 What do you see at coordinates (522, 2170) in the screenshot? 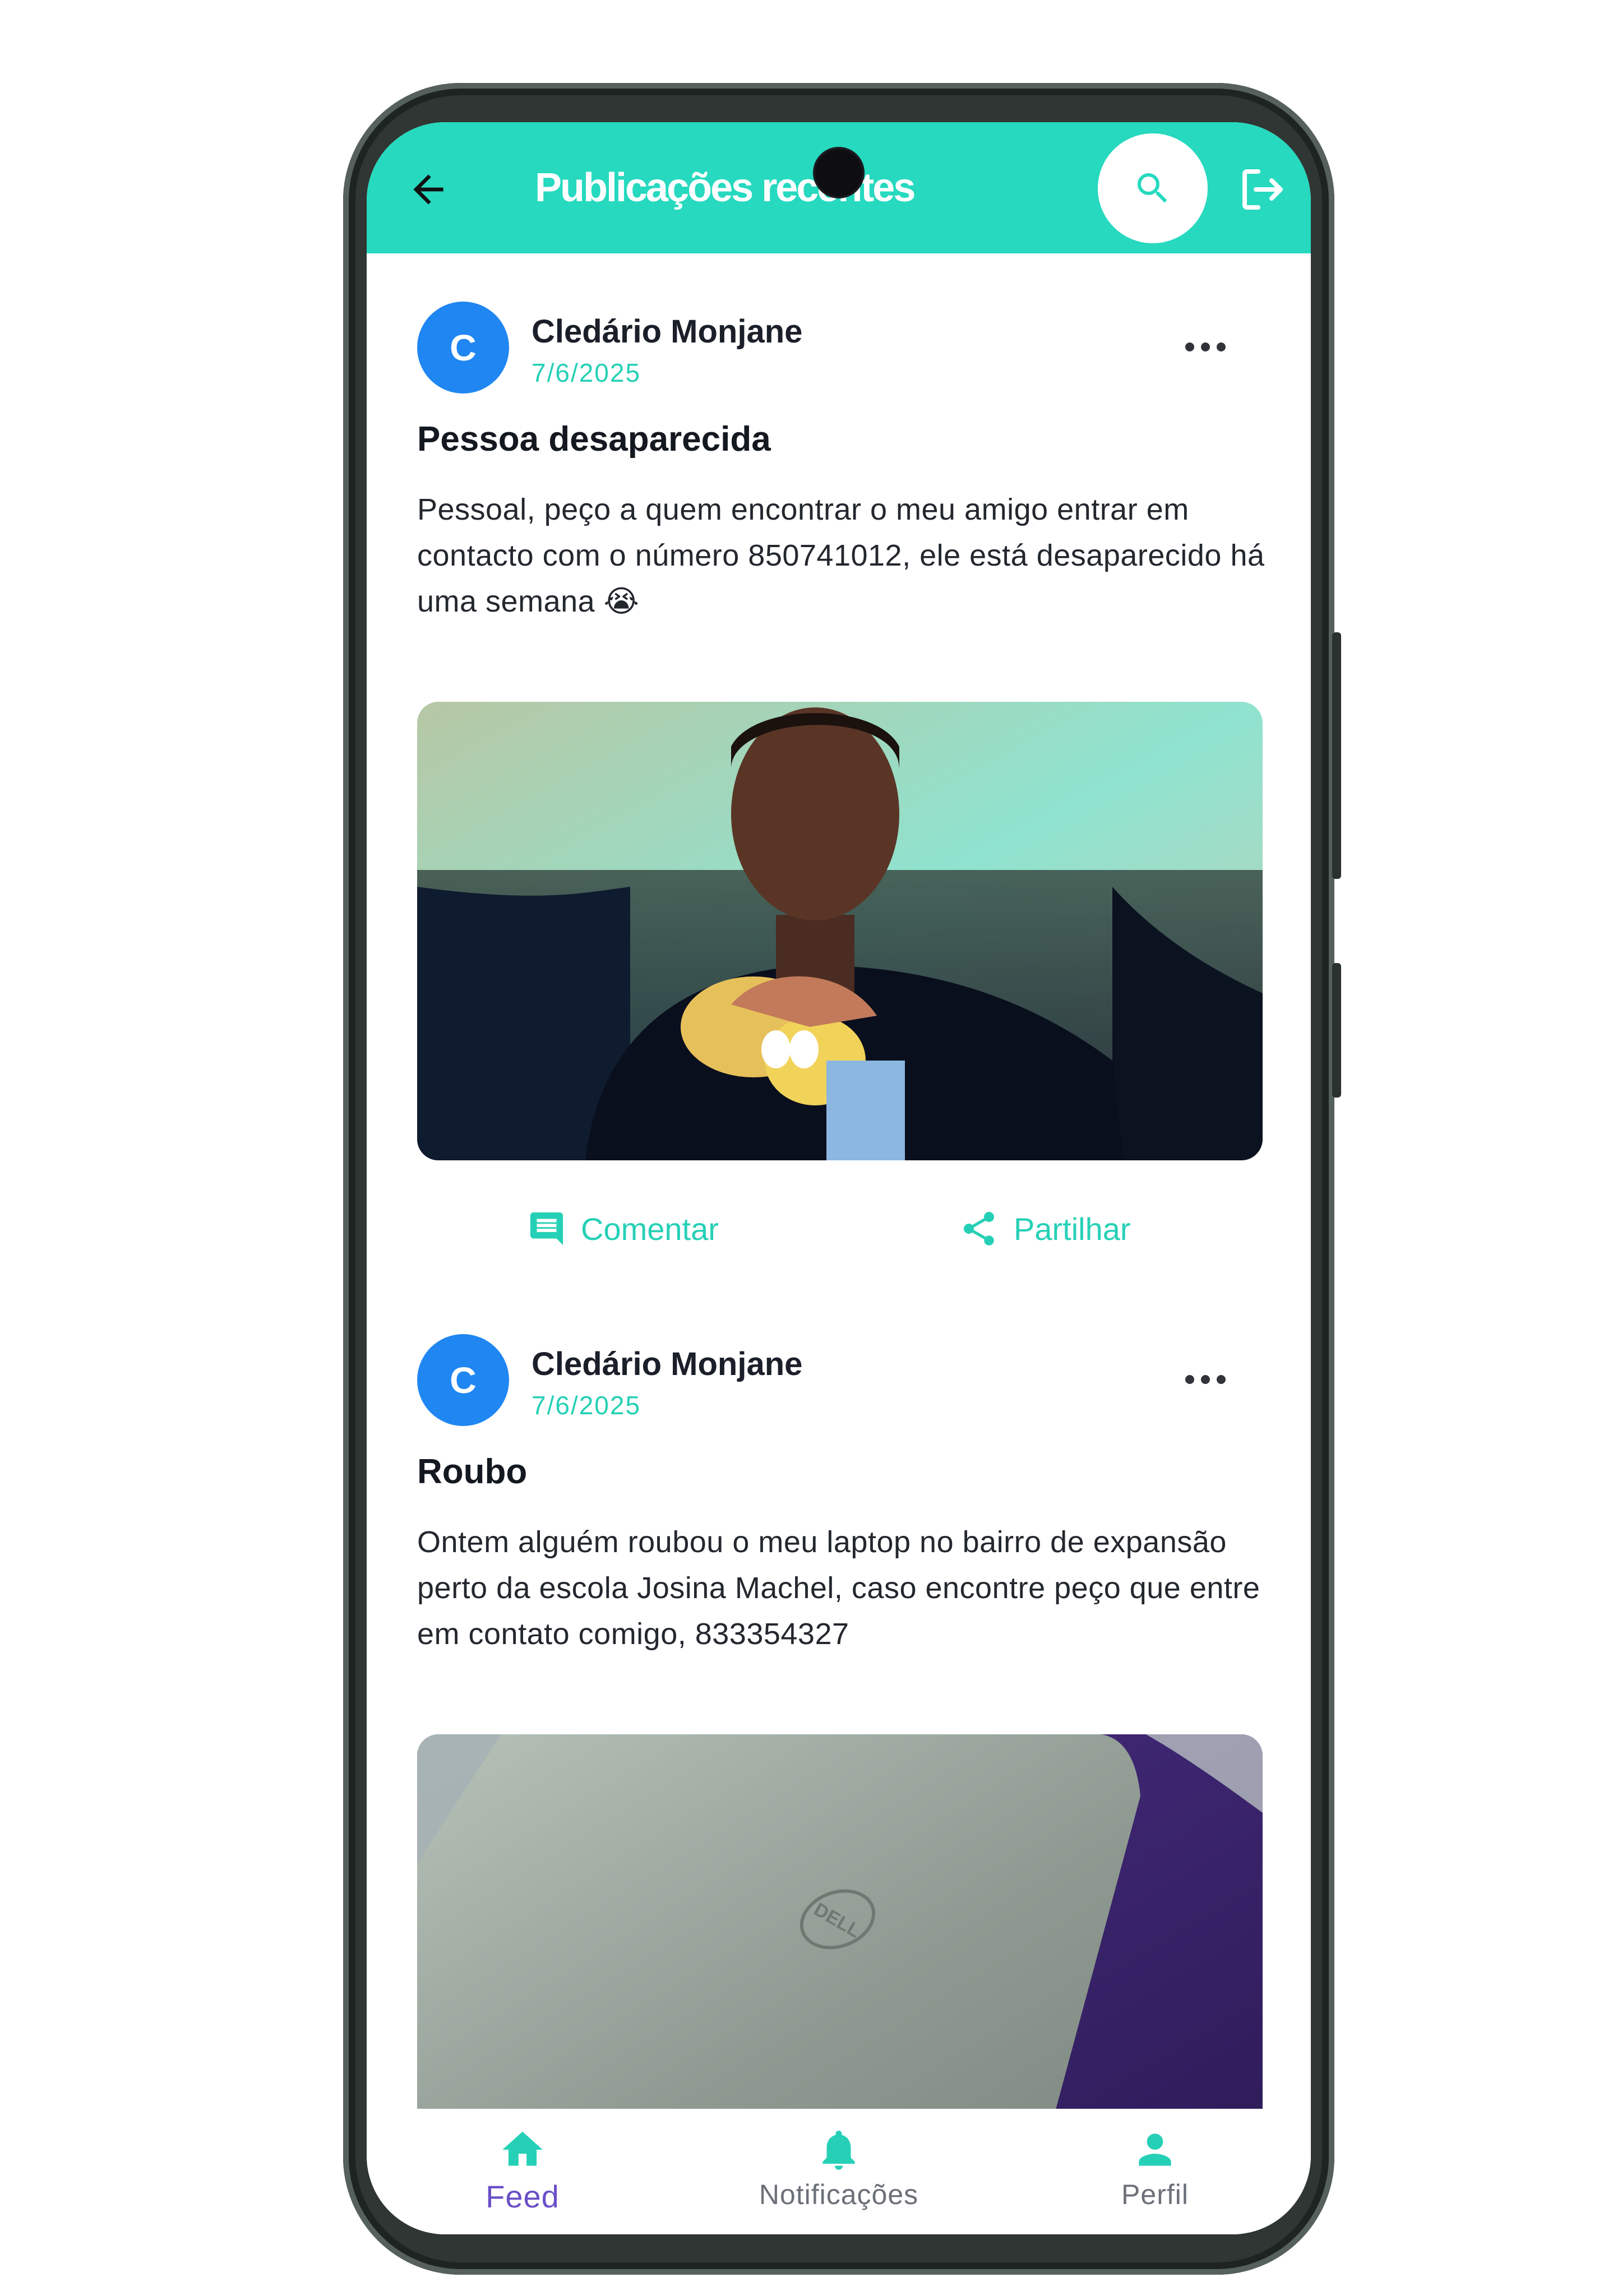
I see `nav-feed: Feed` at bounding box center [522, 2170].